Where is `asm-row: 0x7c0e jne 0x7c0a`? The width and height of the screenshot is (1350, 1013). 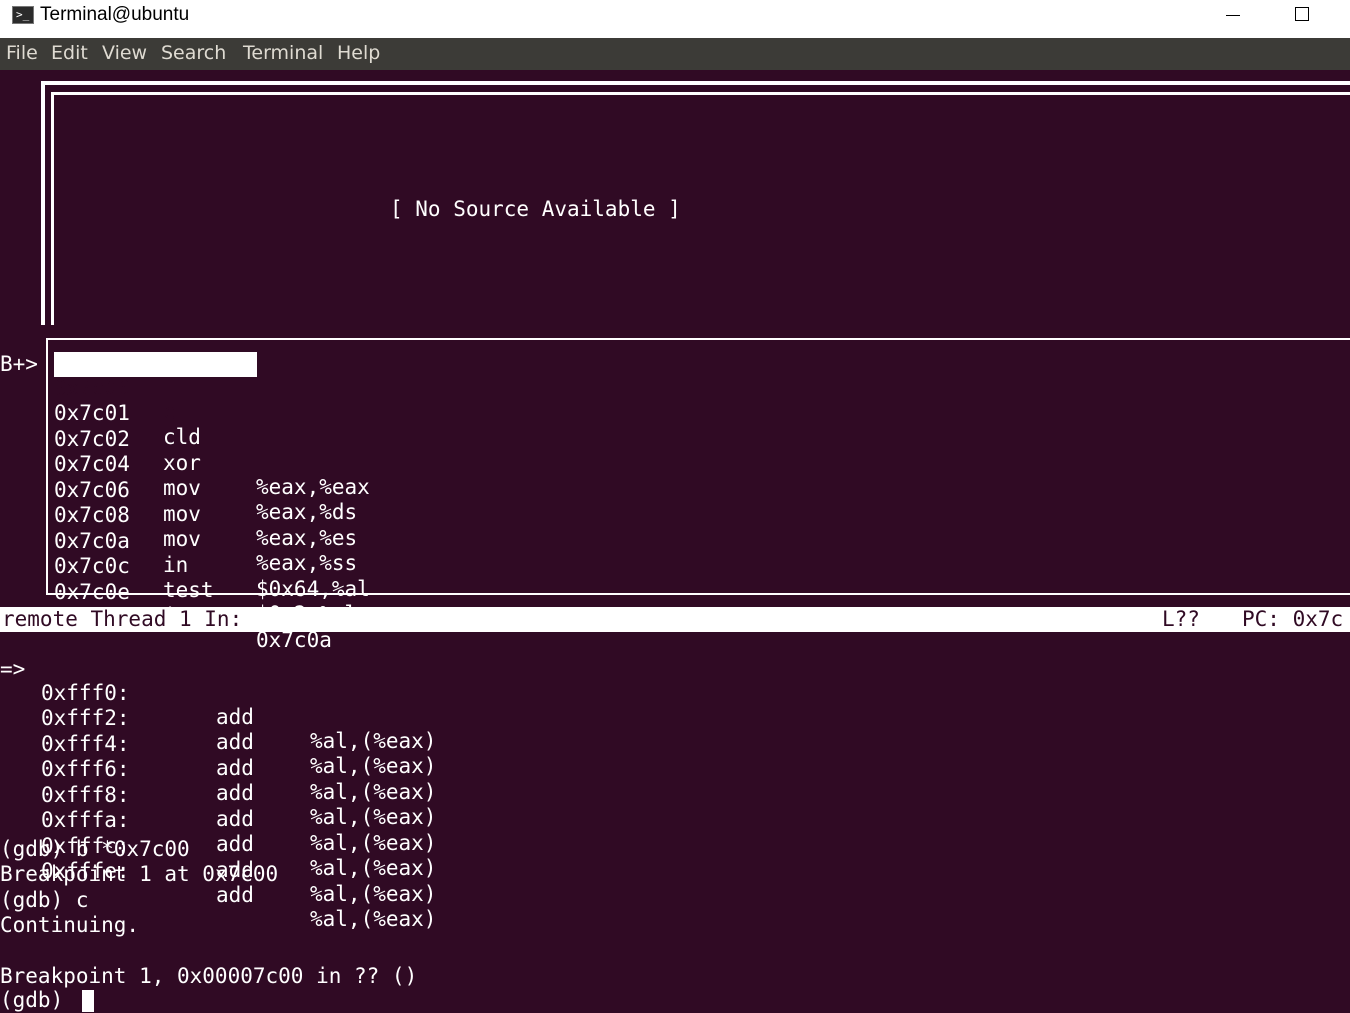
asm-row: 0x7c0e jne 0x7c0a is located at coordinates (193, 604).